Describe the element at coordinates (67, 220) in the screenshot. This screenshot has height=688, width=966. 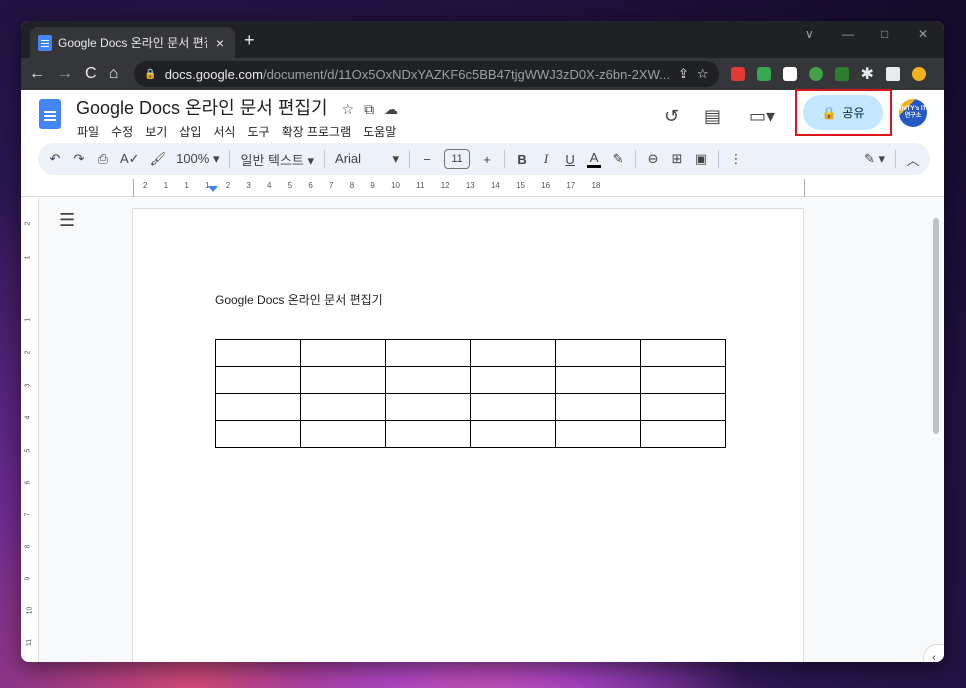
I see `document-outline-icon: ☰` at that location.